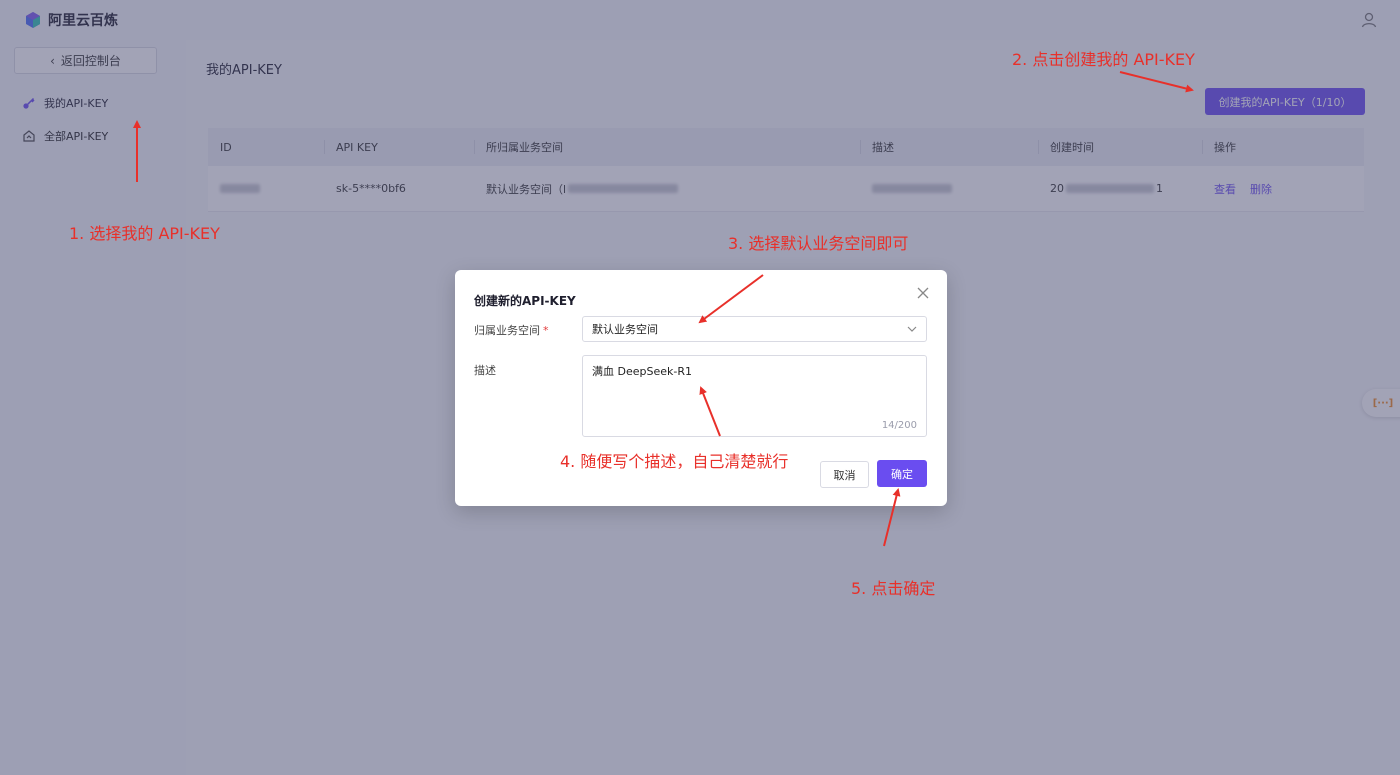  What do you see at coordinates (923, 293) in the screenshot?
I see `close-icon` at bounding box center [923, 293].